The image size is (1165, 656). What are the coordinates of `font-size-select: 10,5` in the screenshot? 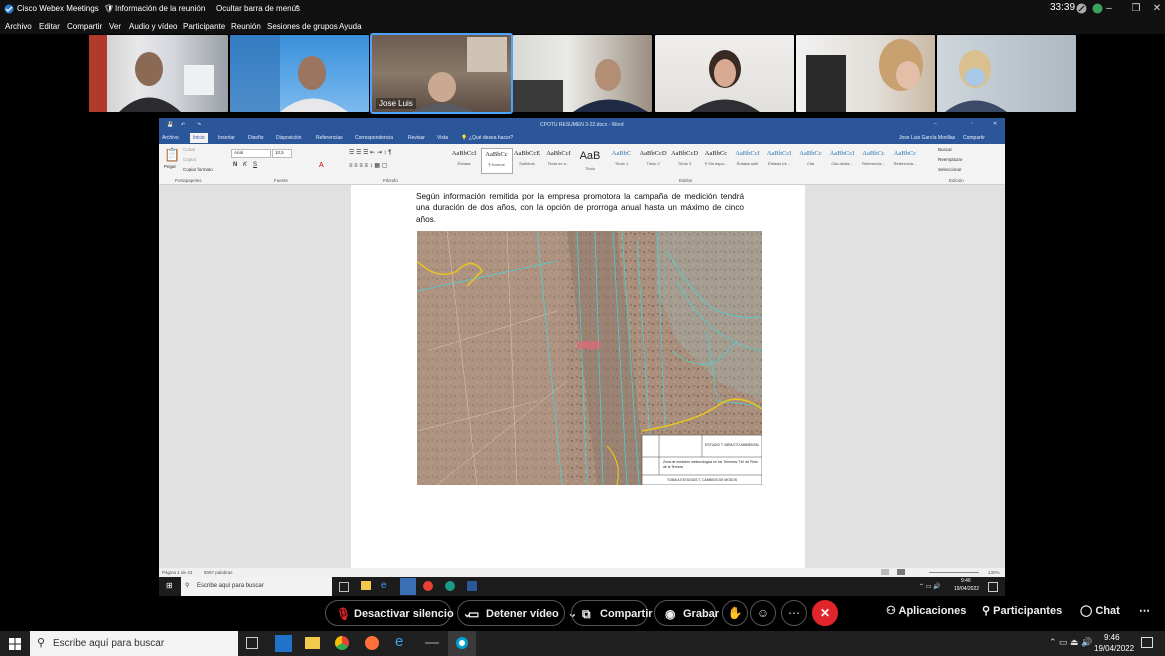 It's located at (282, 153).